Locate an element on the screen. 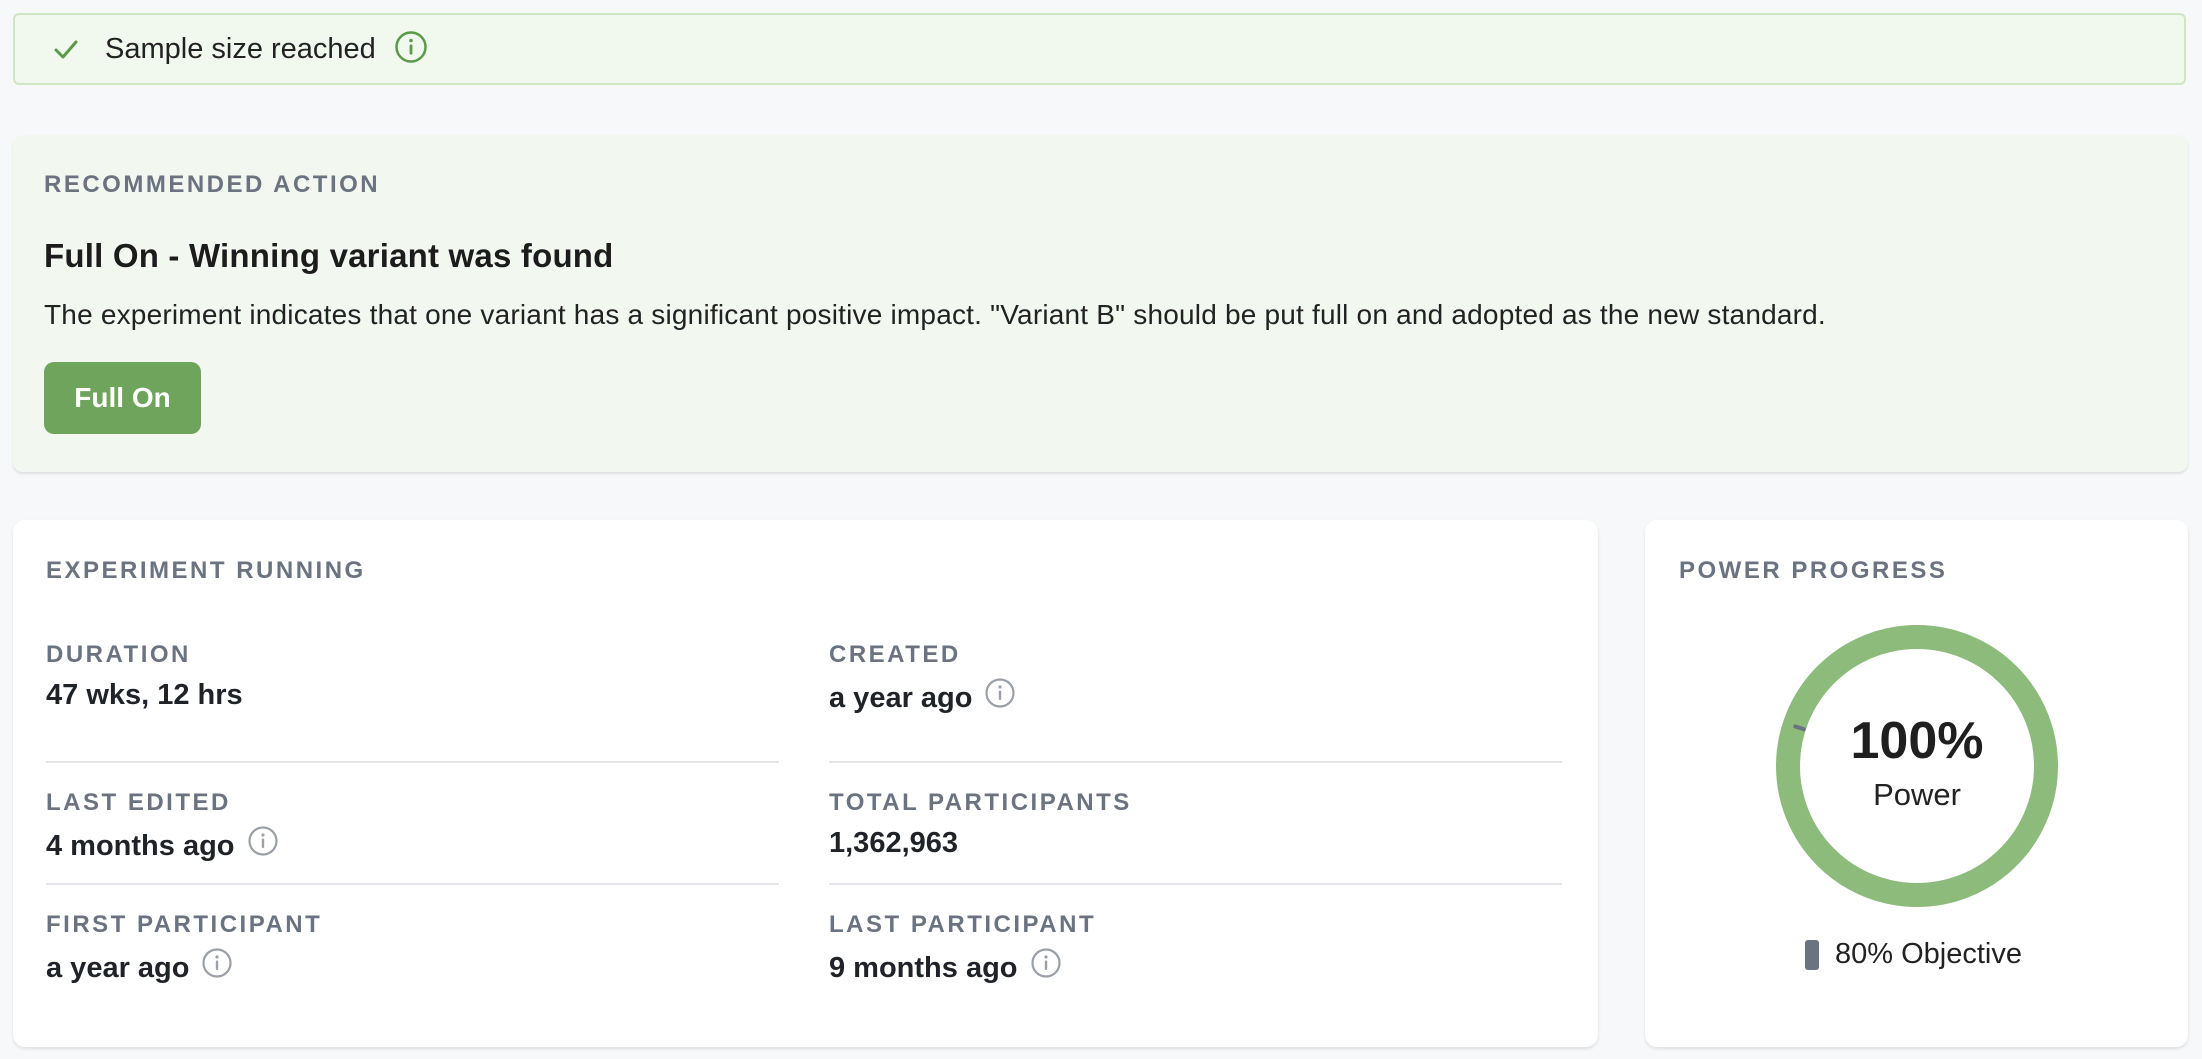  stat-value-text: 9 months ago is located at coordinates (923, 967).